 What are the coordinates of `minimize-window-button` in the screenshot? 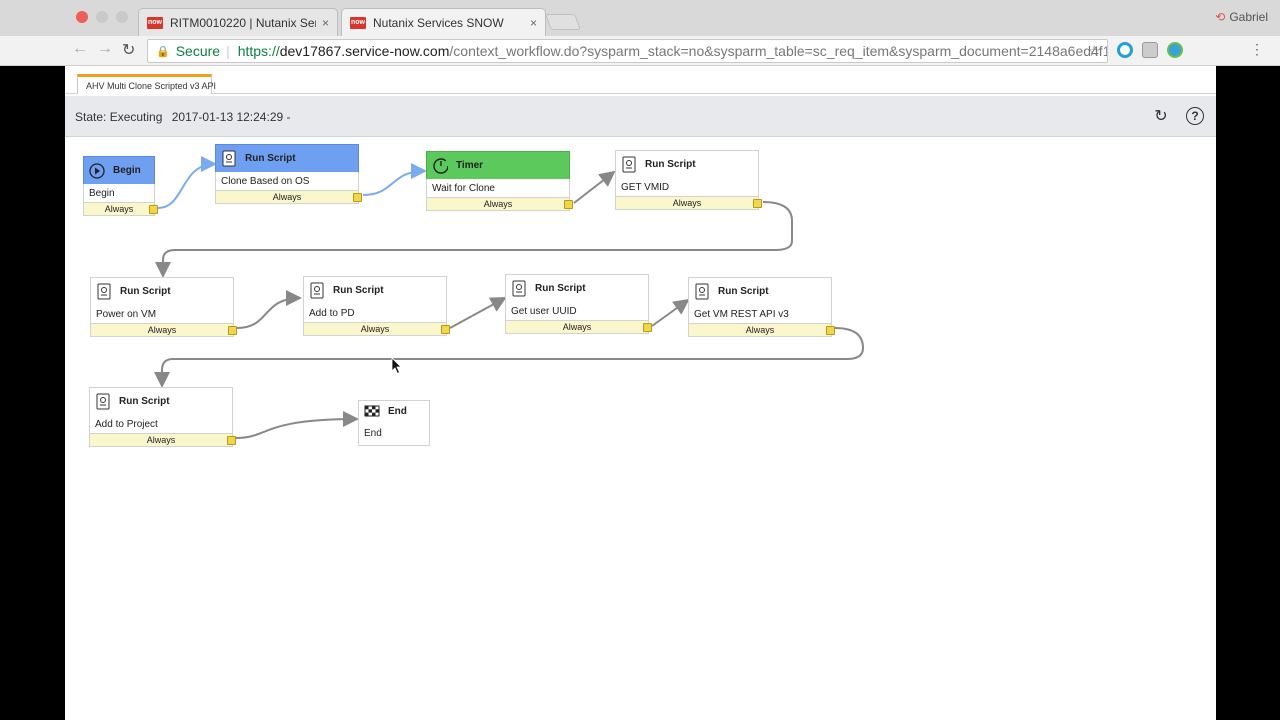 It's located at (102, 17).